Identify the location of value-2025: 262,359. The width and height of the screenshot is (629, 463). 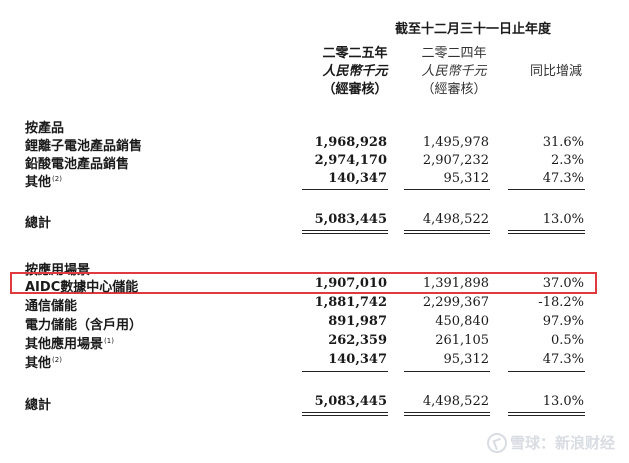
(357, 340).